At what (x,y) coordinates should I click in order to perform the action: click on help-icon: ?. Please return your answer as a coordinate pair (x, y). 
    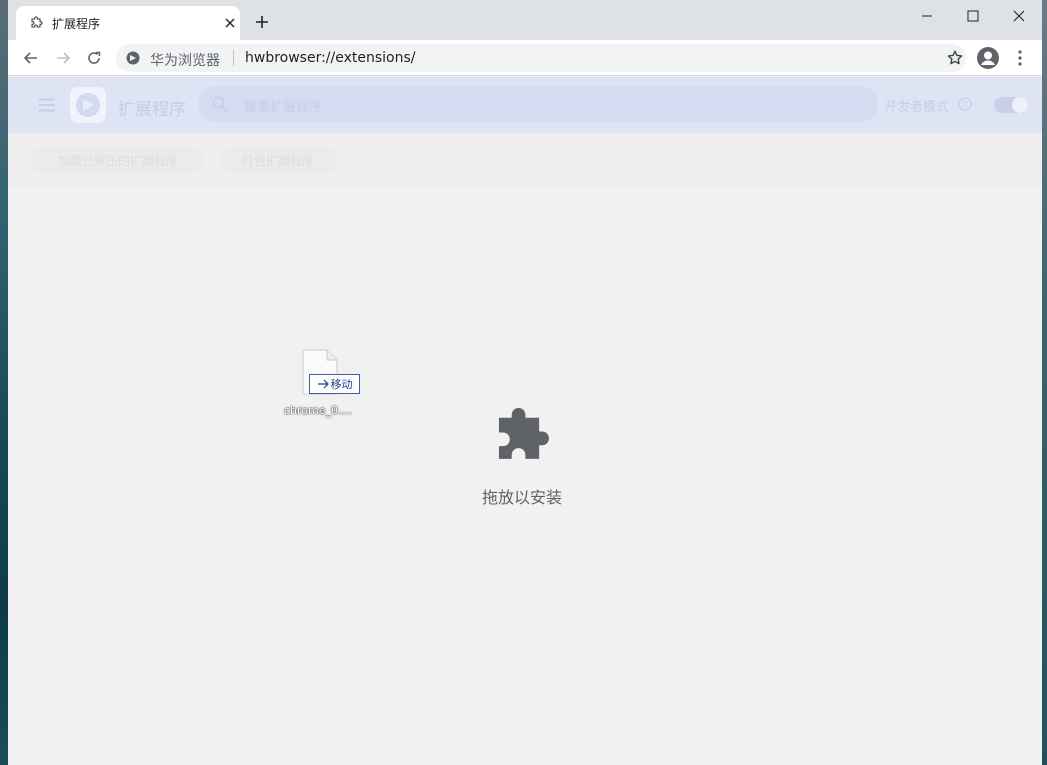
    Looking at the image, I should click on (965, 104).